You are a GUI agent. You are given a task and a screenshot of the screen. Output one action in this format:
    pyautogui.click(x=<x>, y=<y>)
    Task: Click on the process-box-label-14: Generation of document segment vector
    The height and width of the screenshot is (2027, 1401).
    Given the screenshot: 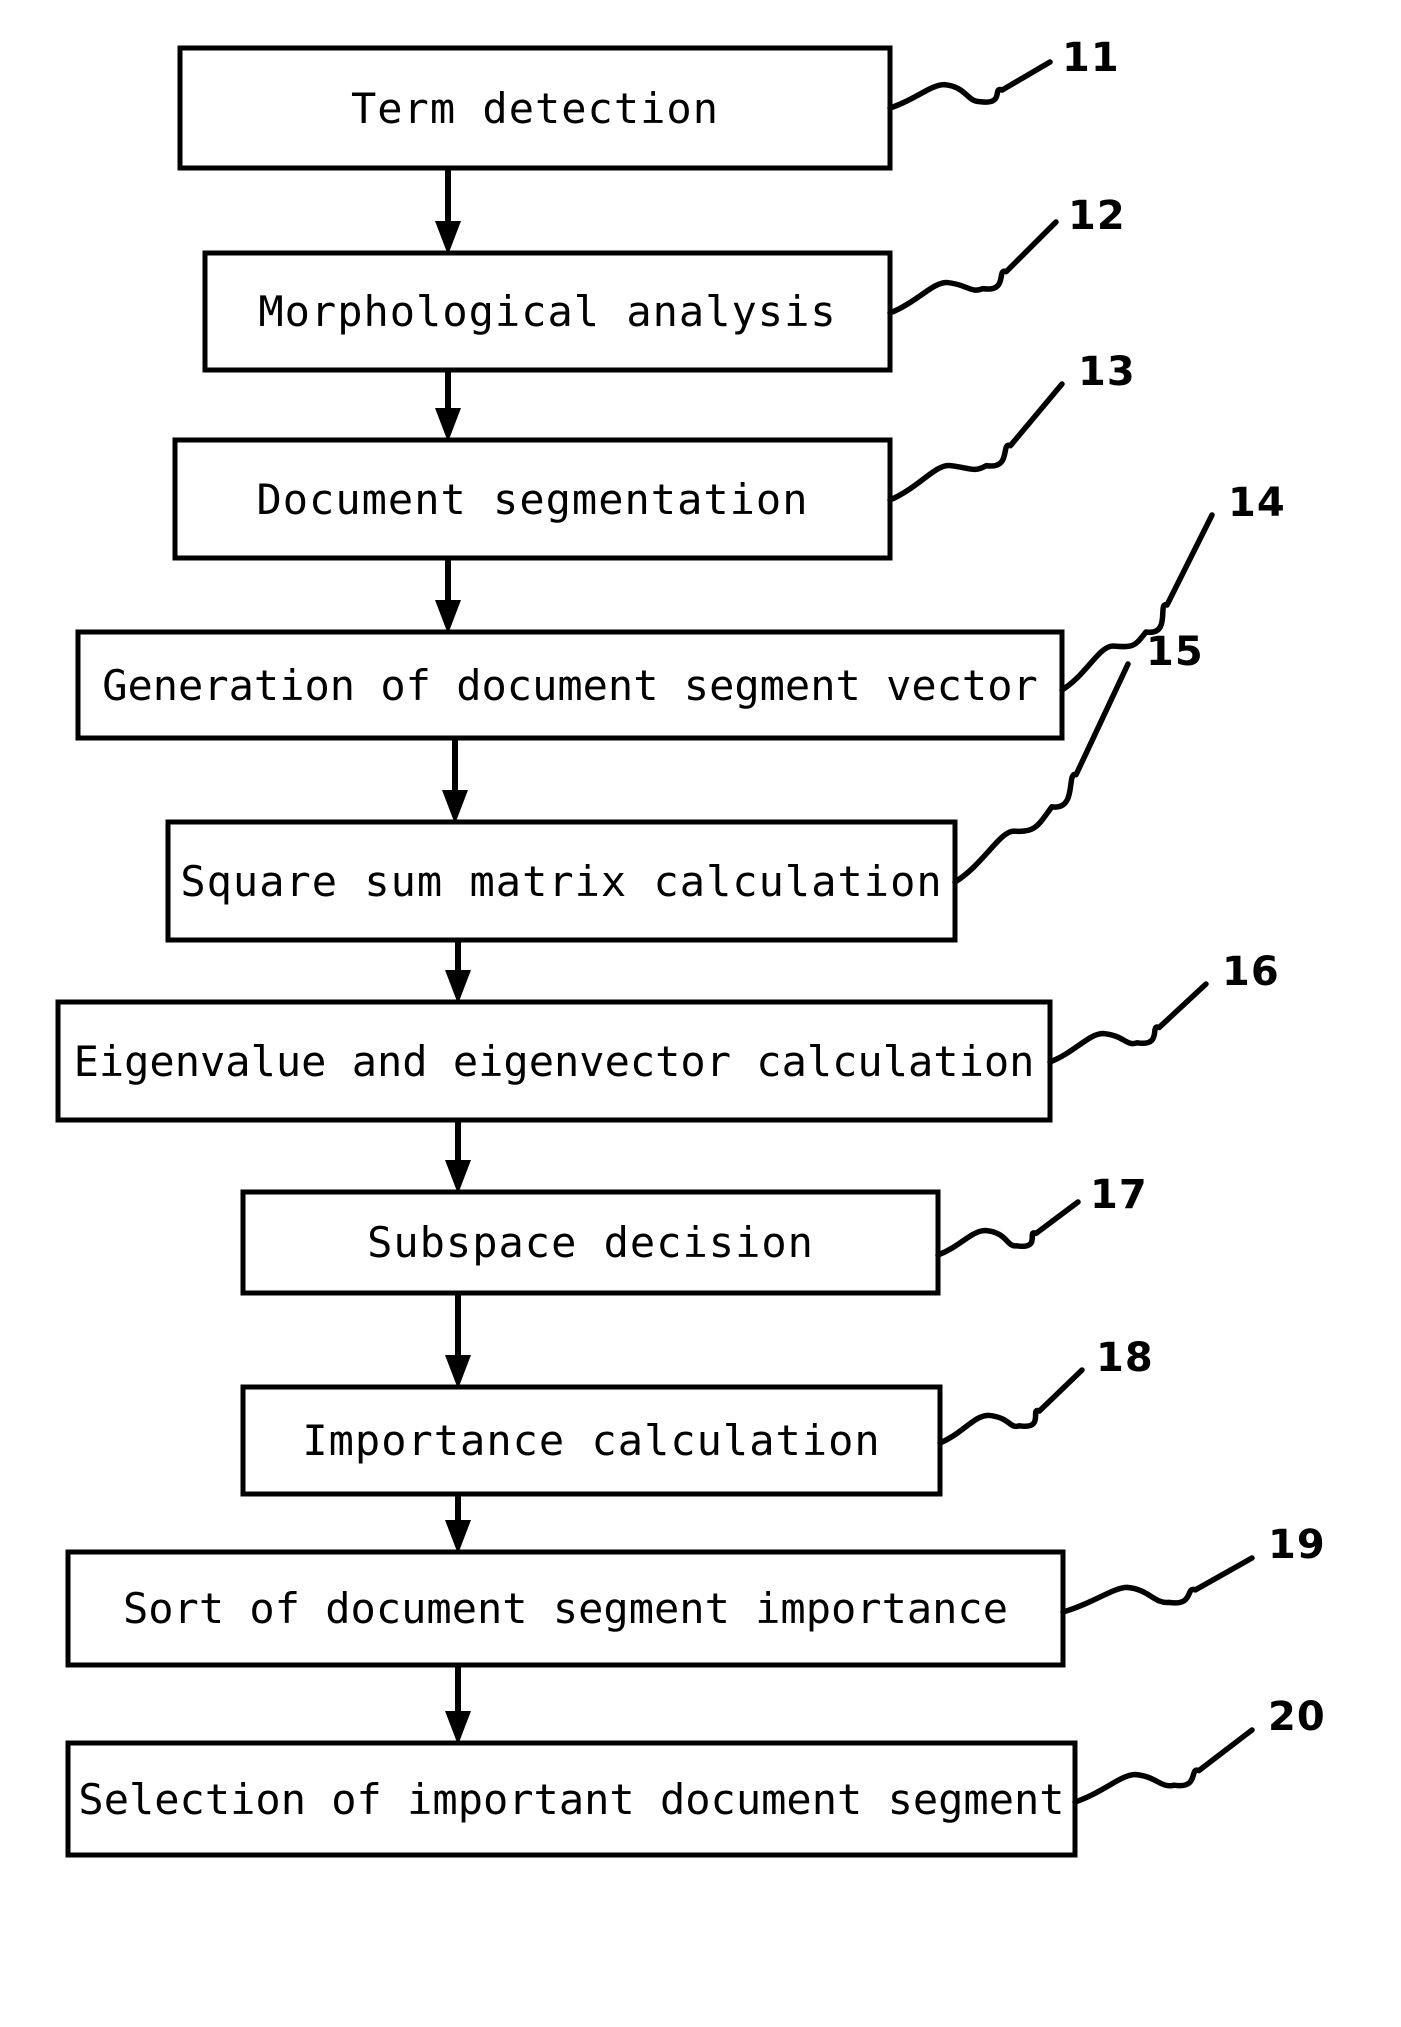 What is the action you would take?
    pyautogui.click(x=570, y=685)
    